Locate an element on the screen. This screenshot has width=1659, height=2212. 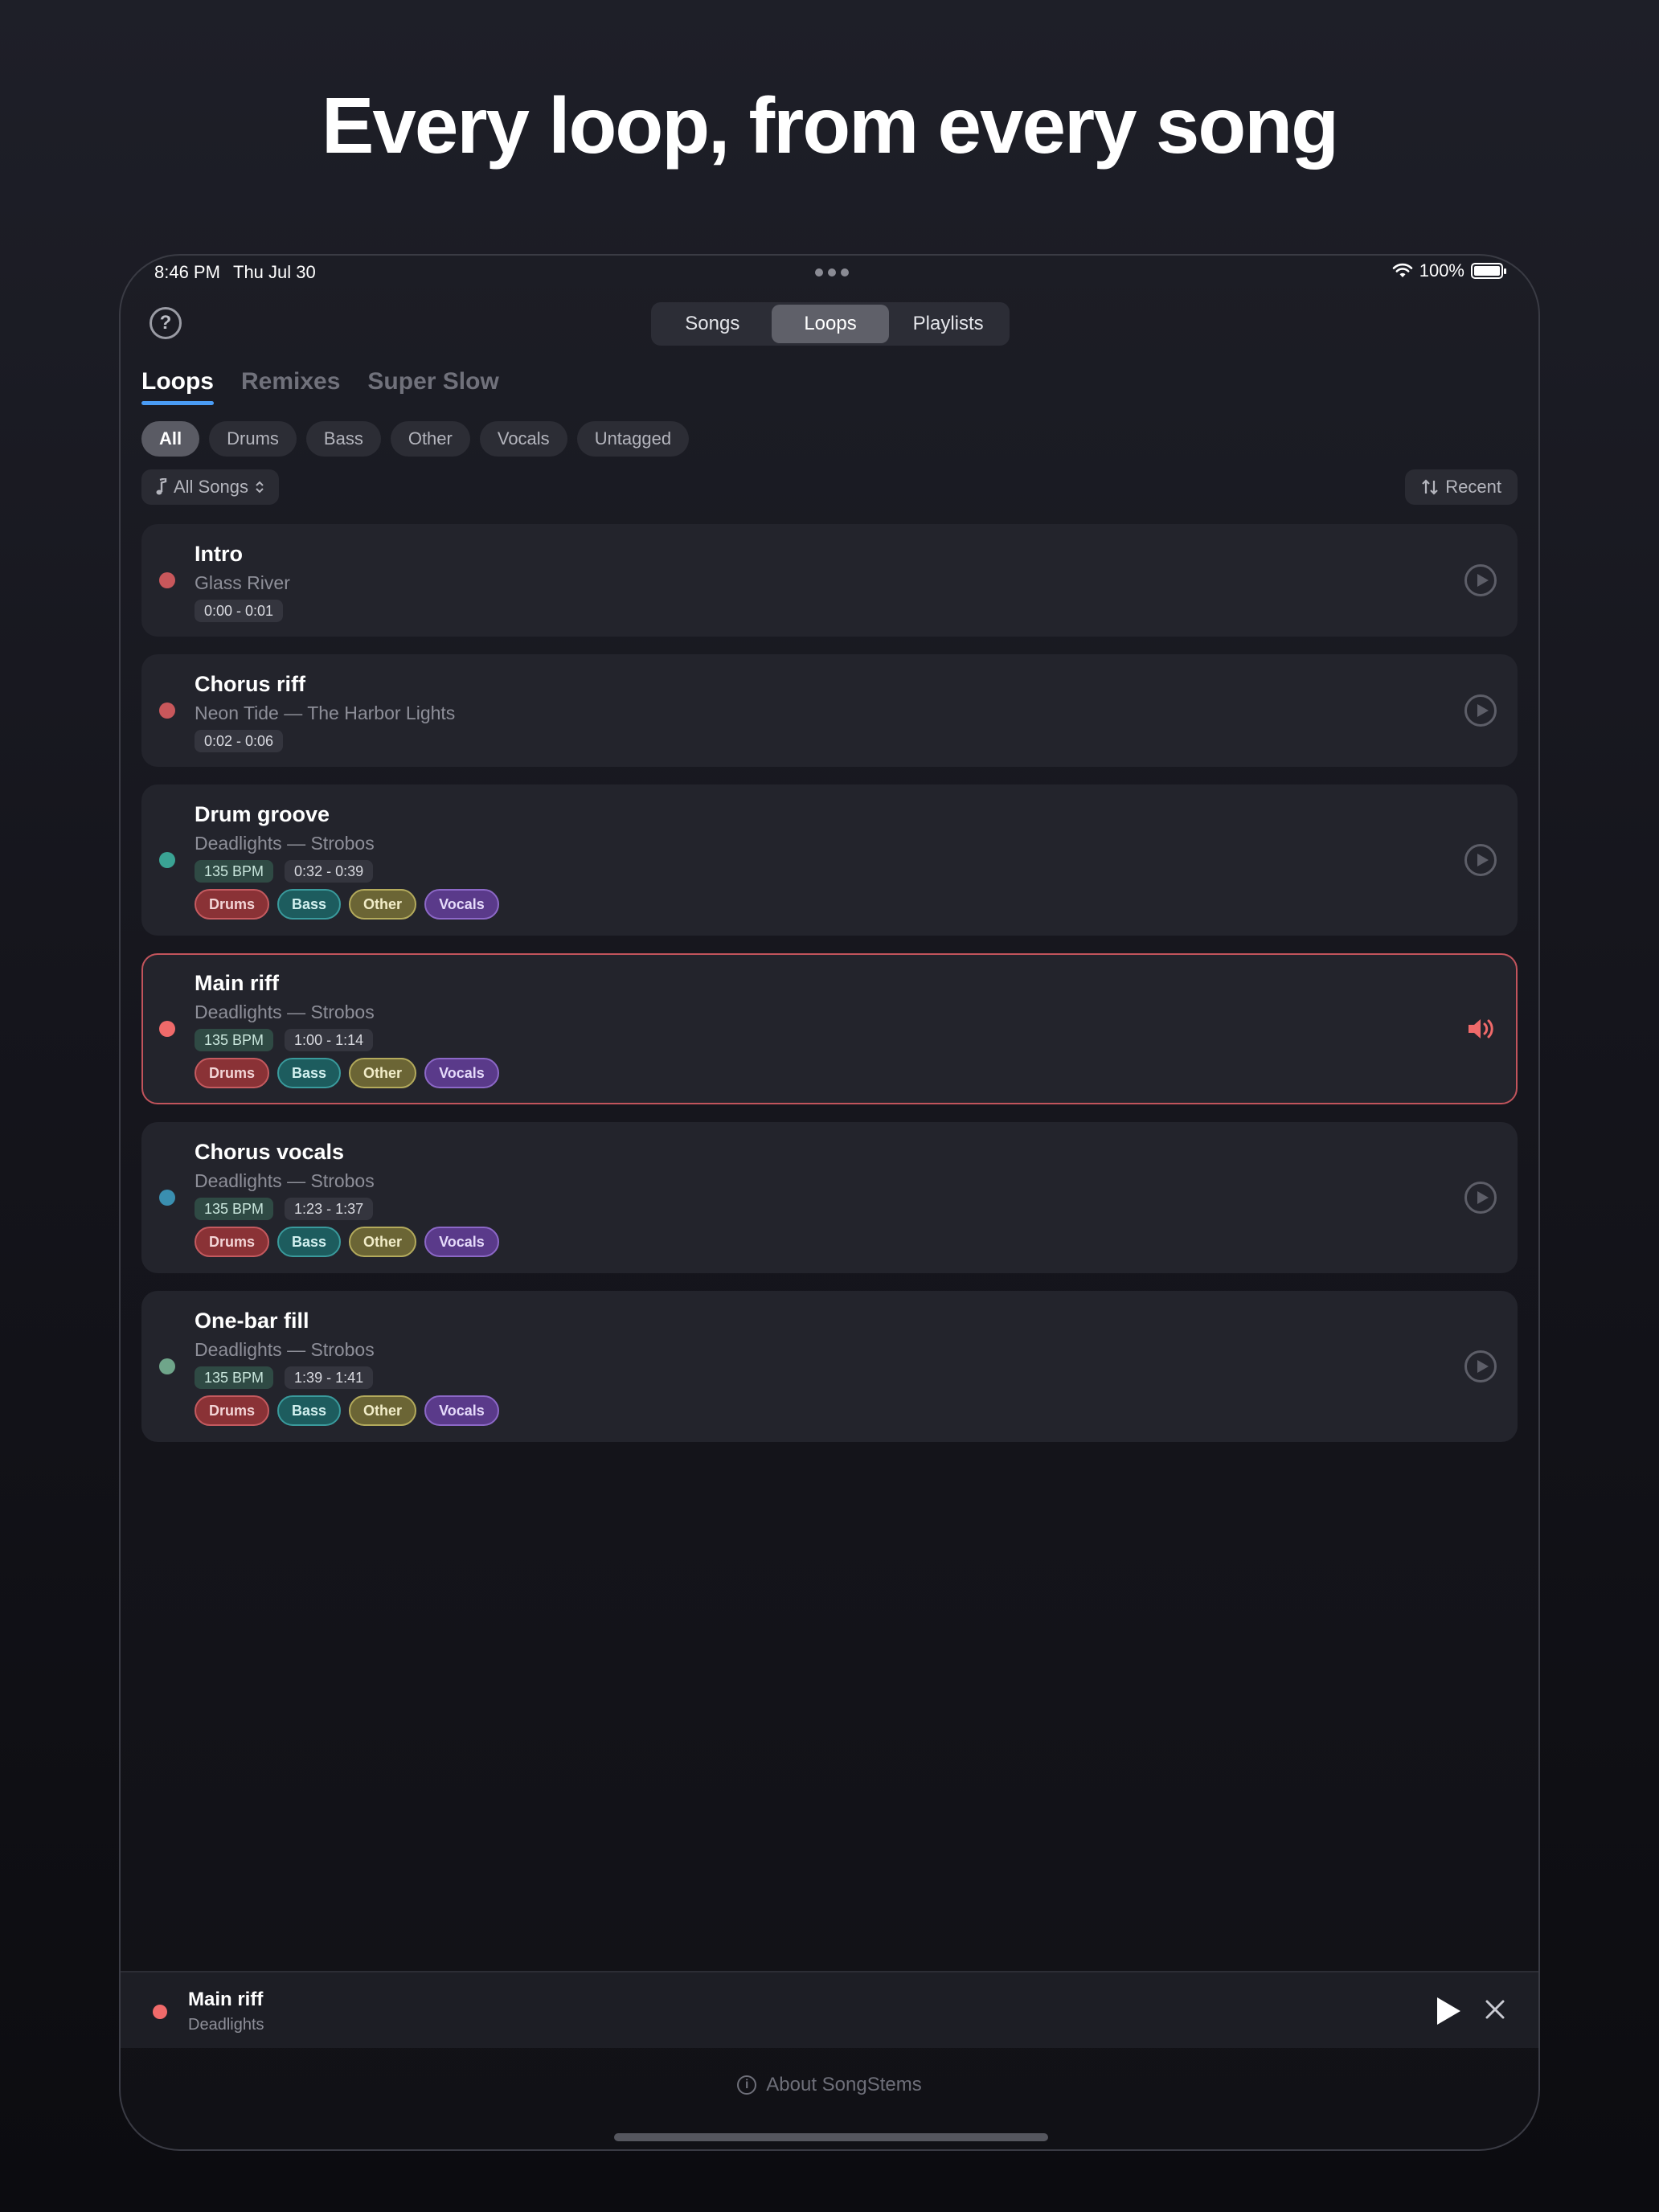
filter-chip-vocals: Vocals is located at coordinates (523, 439).